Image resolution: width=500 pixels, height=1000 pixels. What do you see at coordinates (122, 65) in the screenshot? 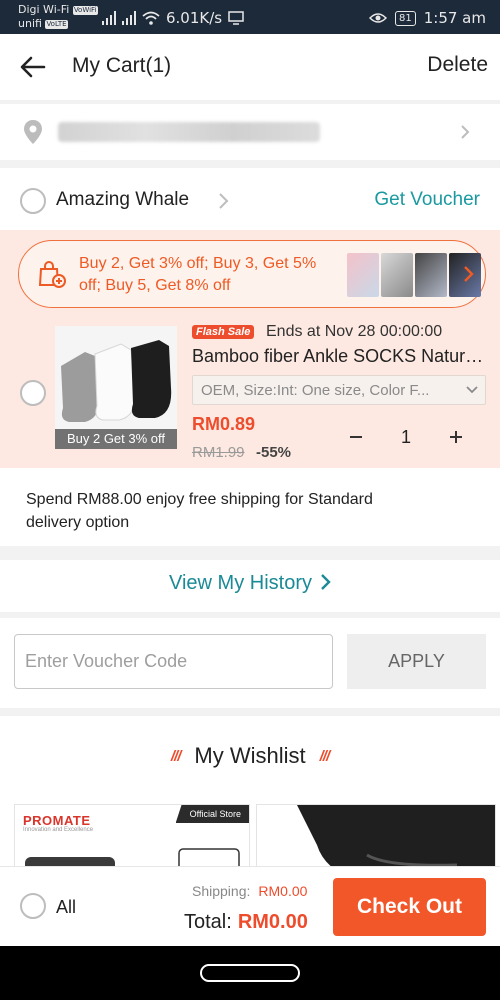
I see `page-title: My Cart(1)` at bounding box center [122, 65].